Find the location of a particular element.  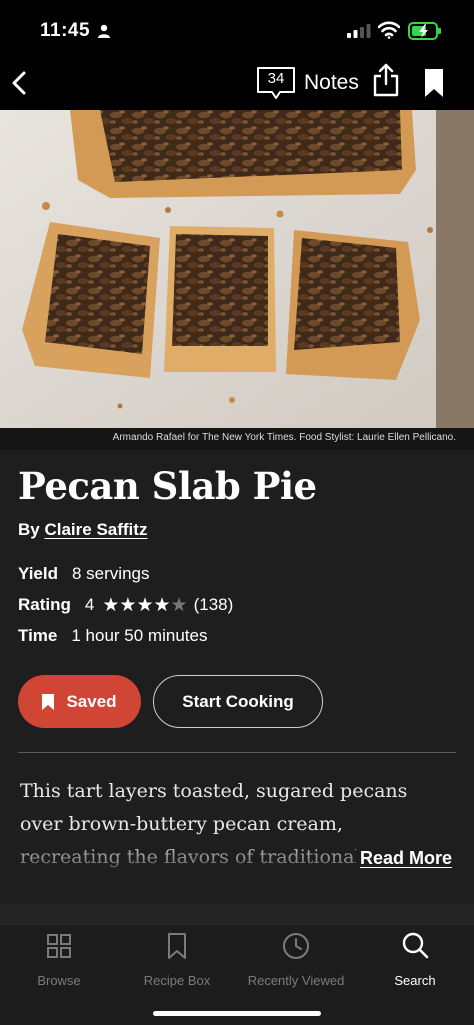

tab-label: Browse is located at coordinates (59, 980).